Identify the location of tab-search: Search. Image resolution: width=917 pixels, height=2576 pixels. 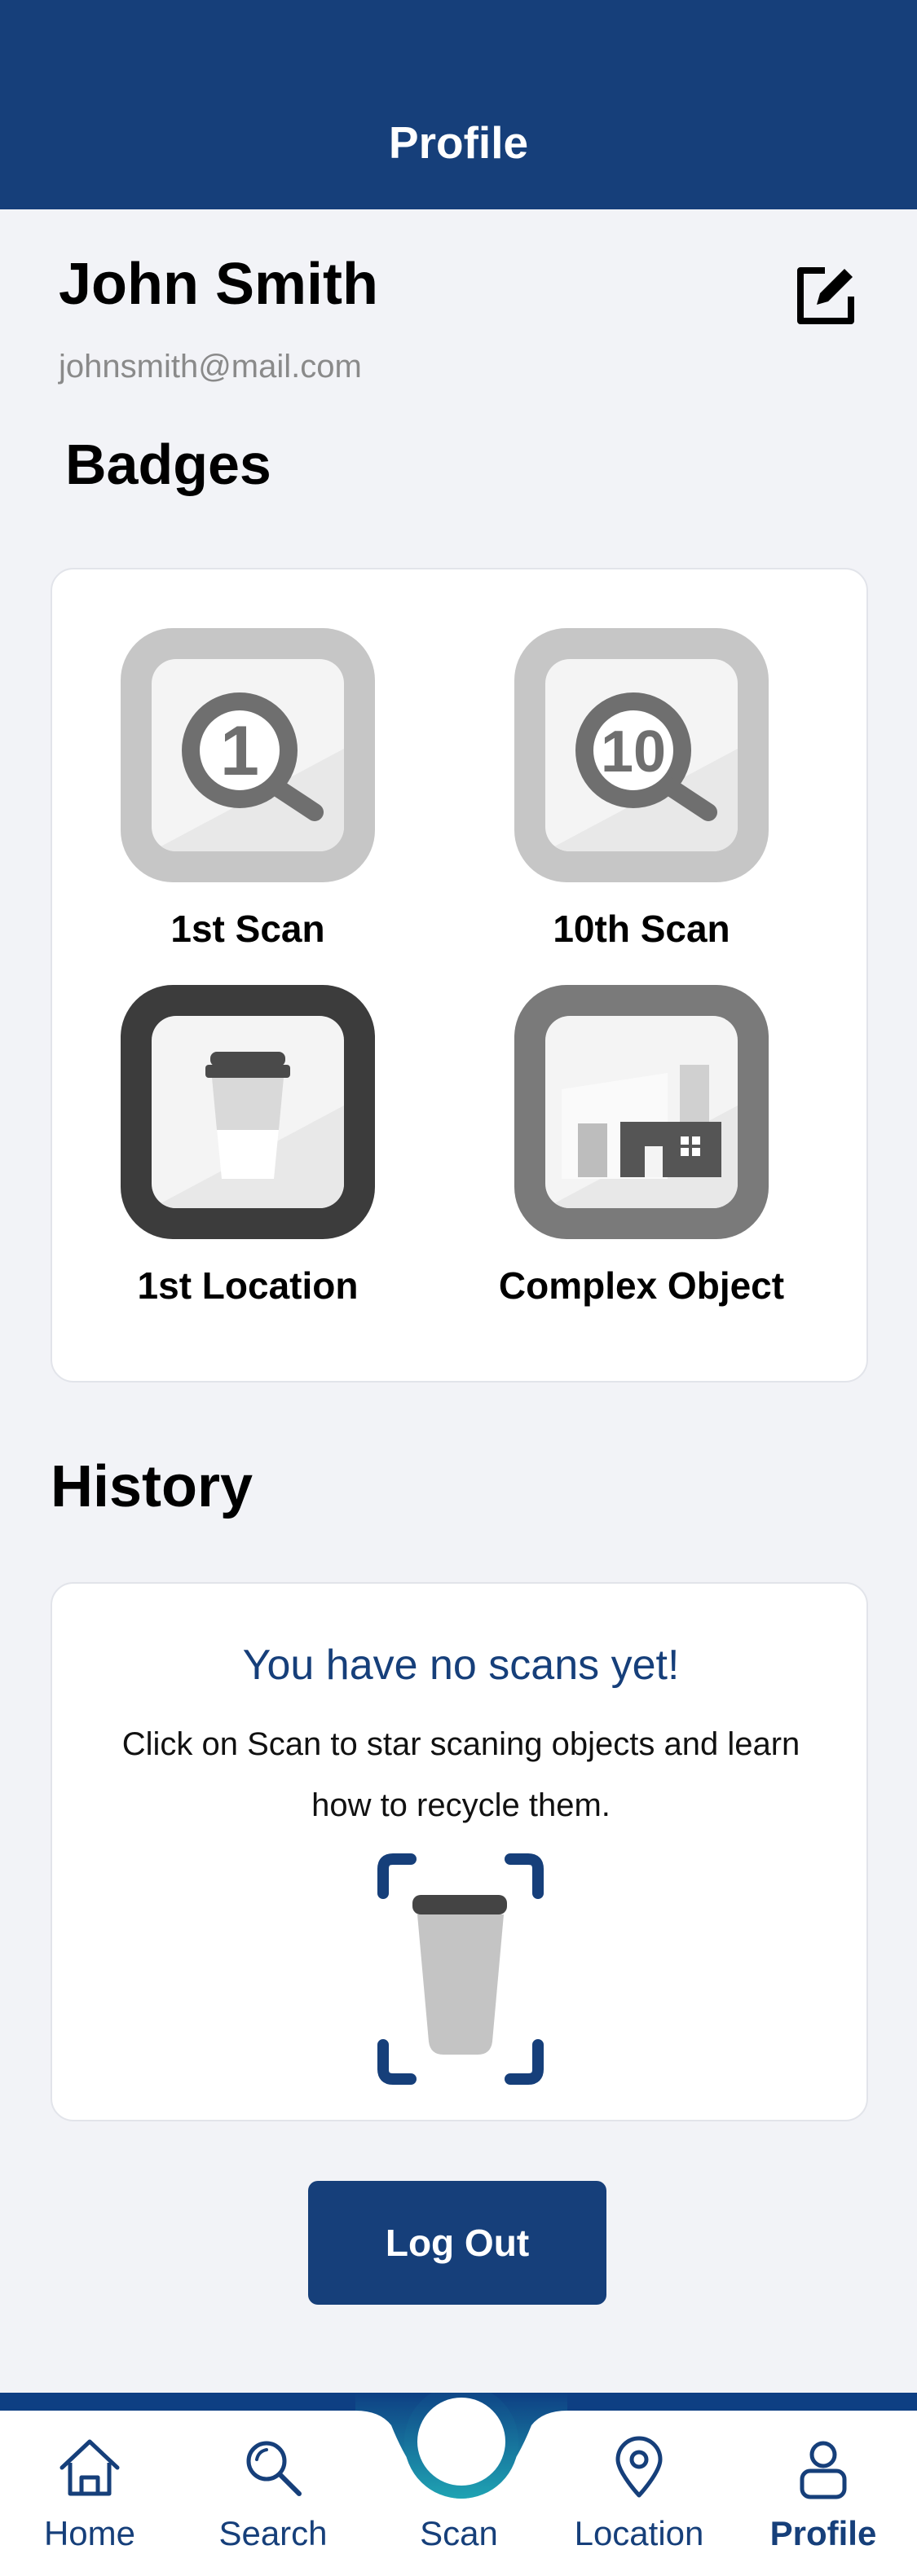
(273, 2493).